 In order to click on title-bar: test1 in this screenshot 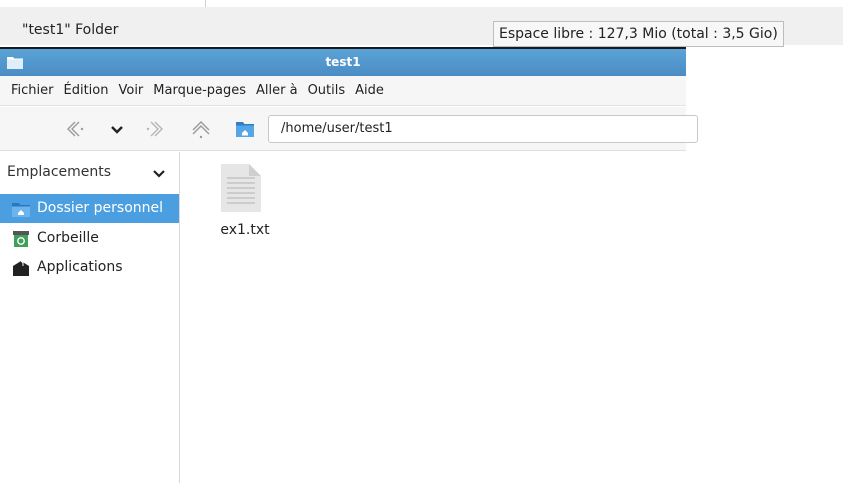, I will do `click(343, 62)`.